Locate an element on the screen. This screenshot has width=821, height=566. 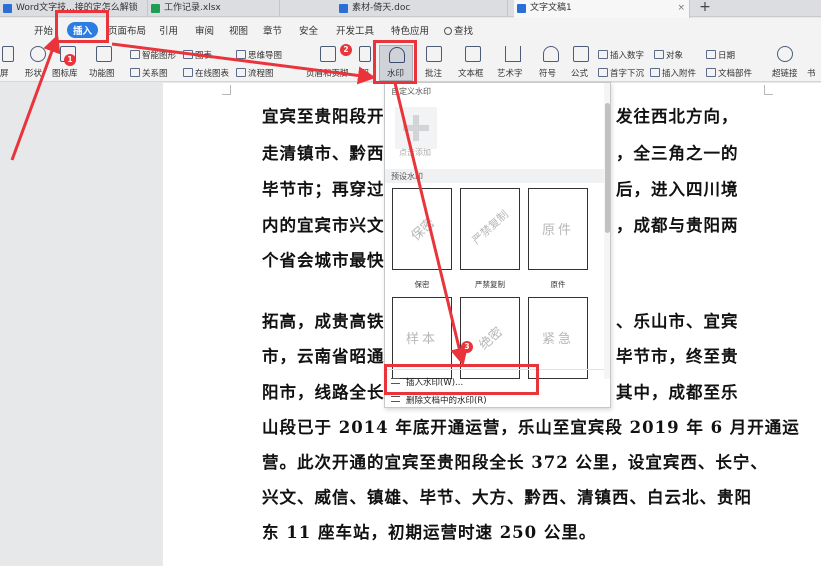
arrow-to-watermark is located at coordinates (243, 63).